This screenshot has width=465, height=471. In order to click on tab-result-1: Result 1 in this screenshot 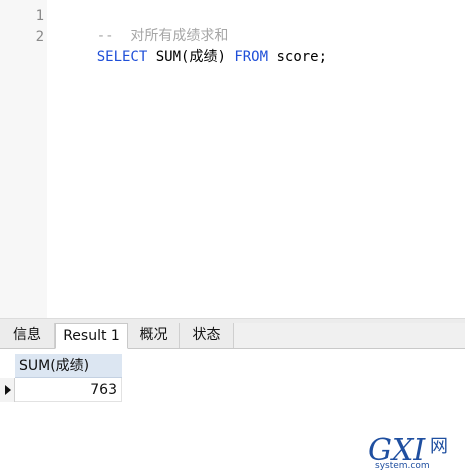, I will do `click(91, 336)`.